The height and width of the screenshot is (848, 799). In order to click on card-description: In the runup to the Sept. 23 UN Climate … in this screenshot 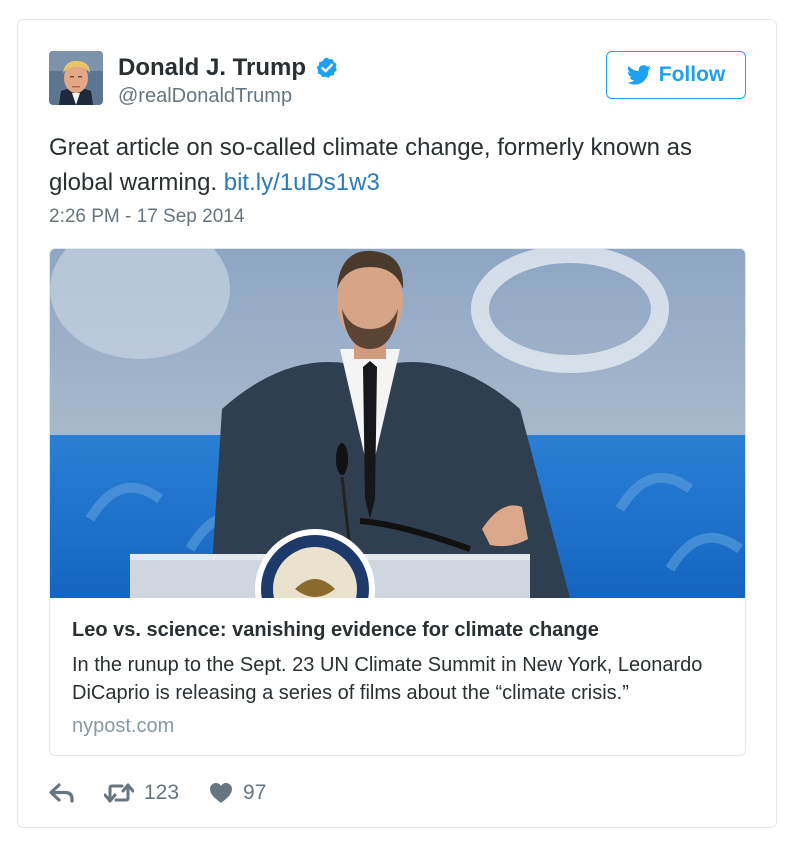, I will do `click(387, 679)`.